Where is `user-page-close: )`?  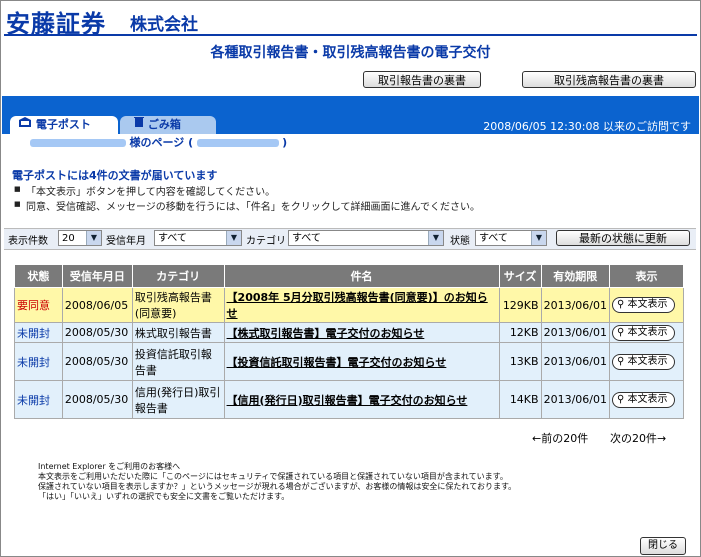 user-page-close: ) is located at coordinates (285, 142).